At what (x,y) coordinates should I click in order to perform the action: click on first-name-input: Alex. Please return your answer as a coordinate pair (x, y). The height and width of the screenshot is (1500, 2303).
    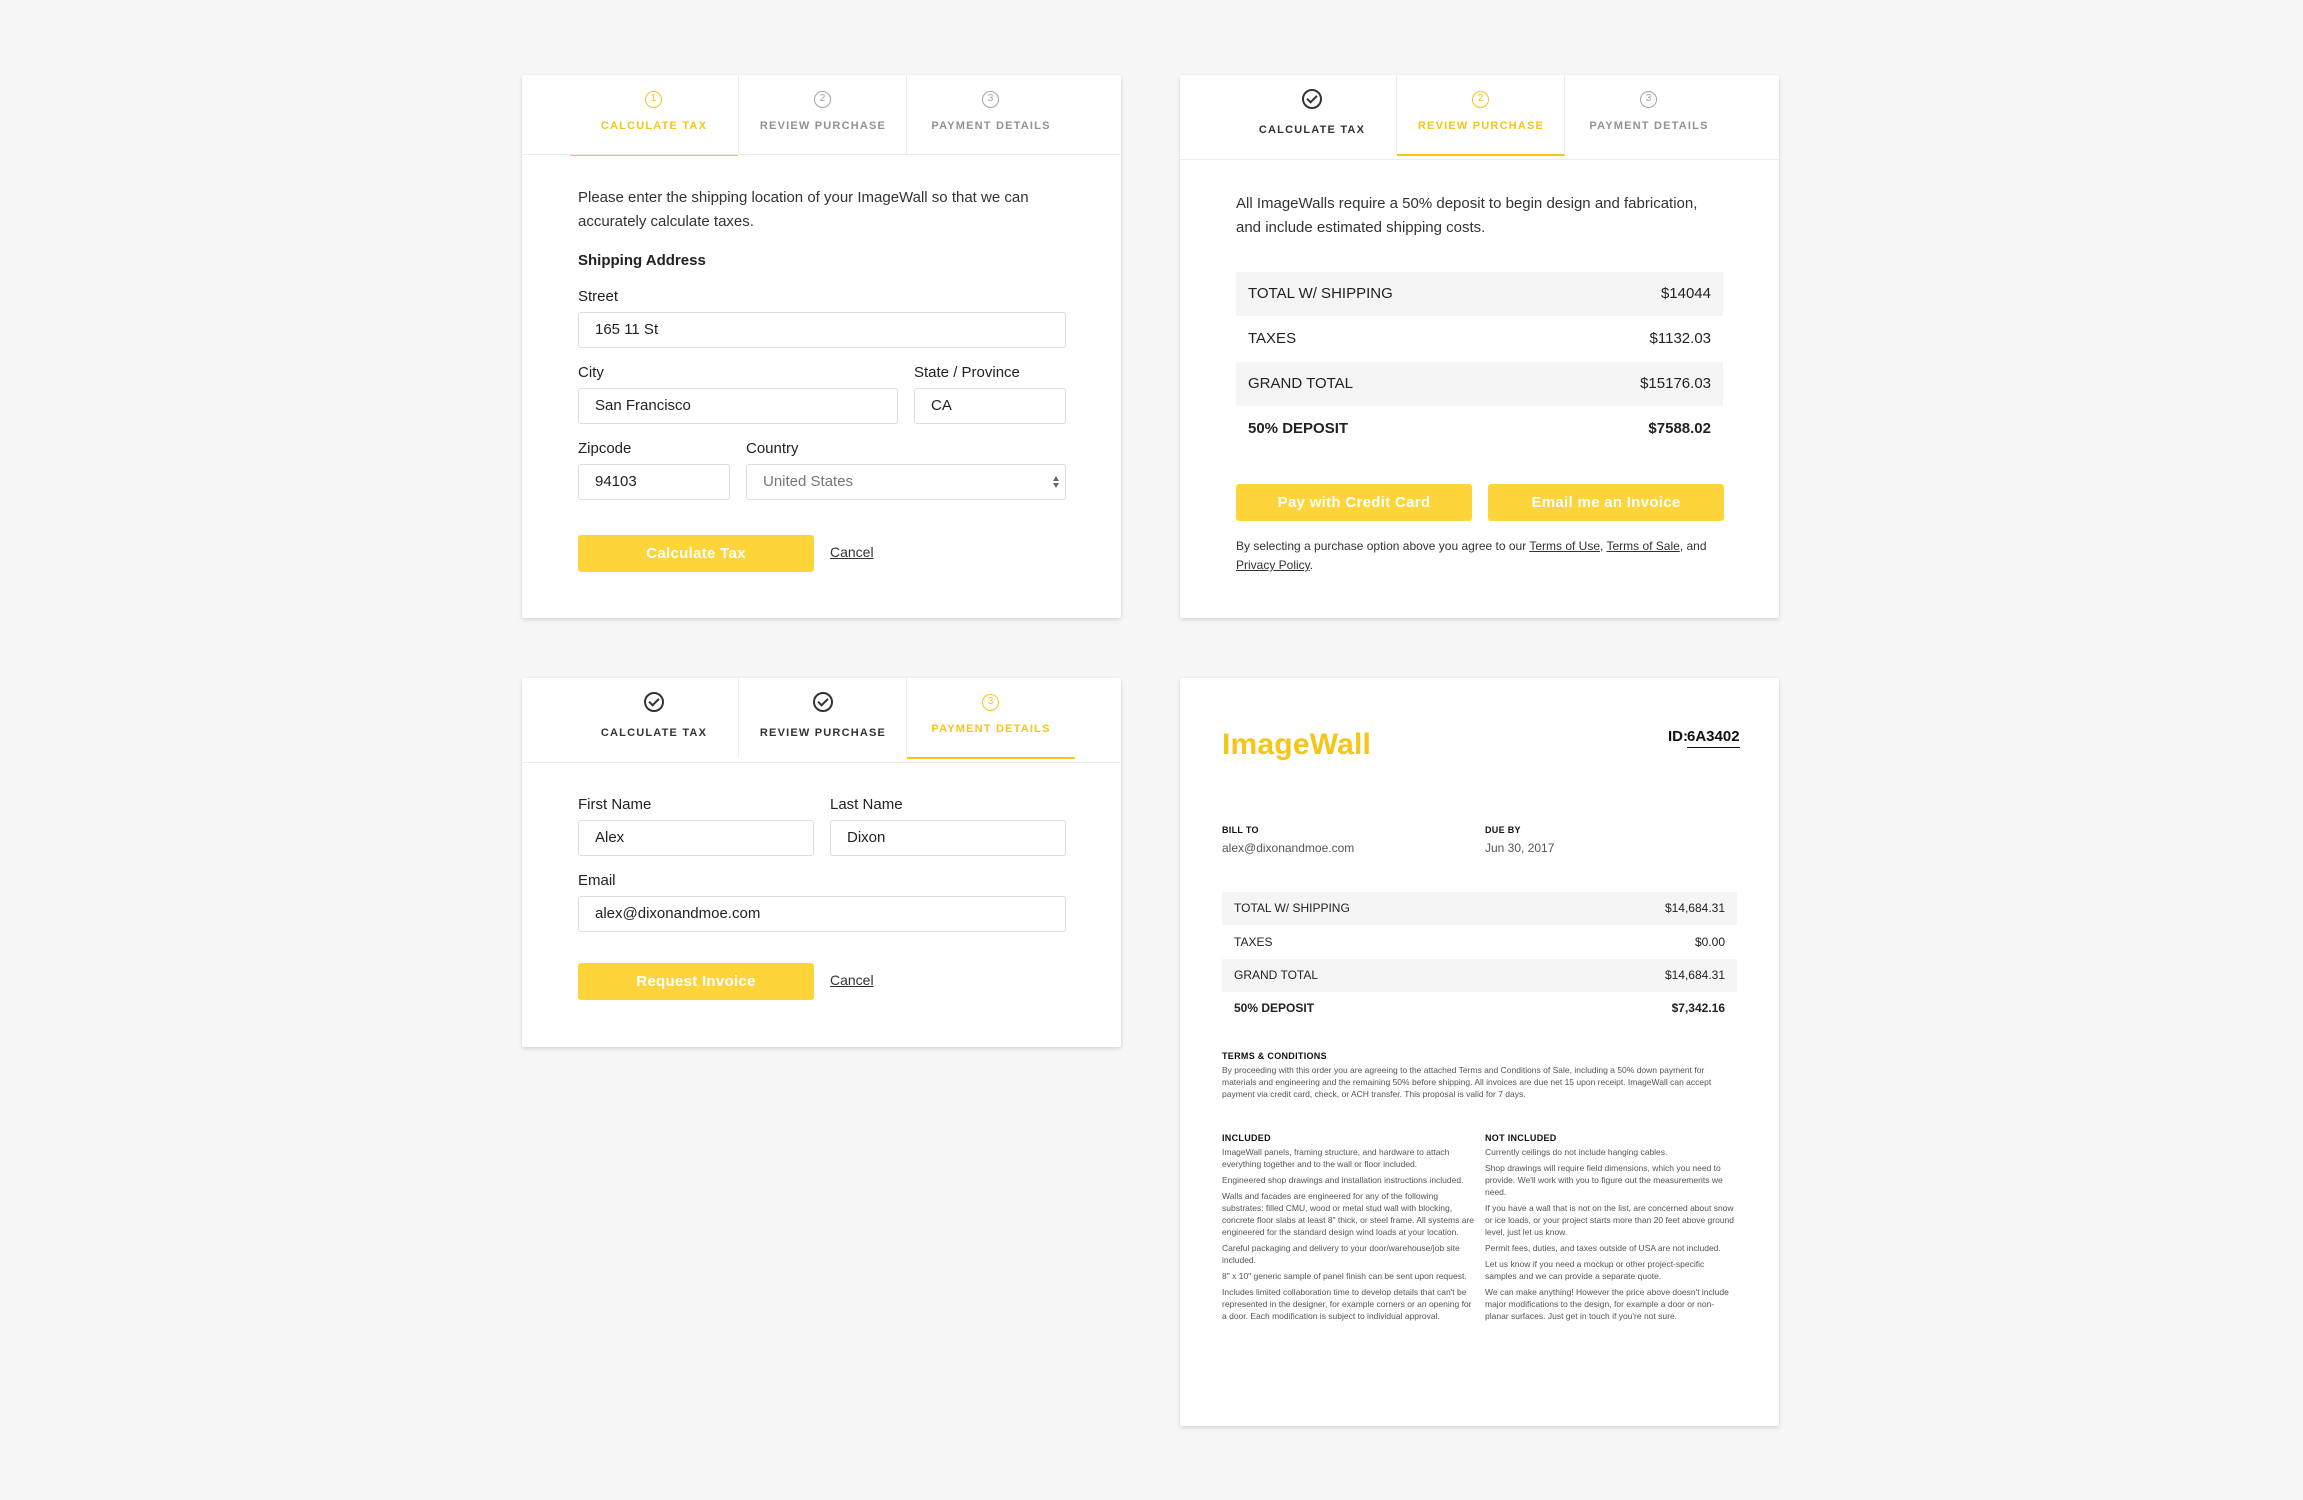
    Looking at the image, I should click on (696, 838).